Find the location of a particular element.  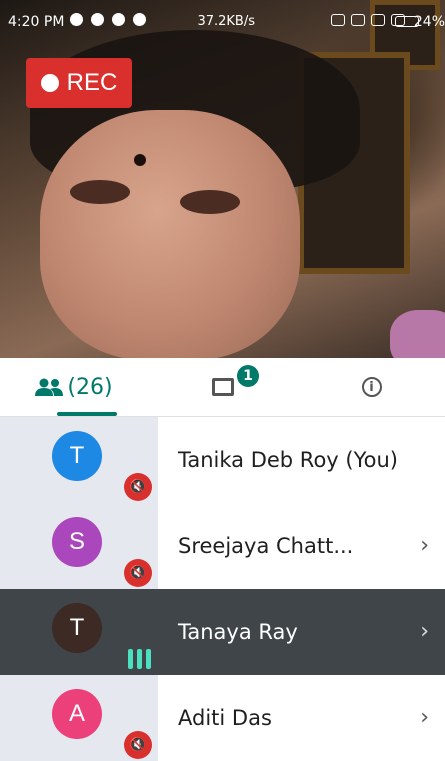

status-time: 4:20 PM is located at coordinates (36, 22).